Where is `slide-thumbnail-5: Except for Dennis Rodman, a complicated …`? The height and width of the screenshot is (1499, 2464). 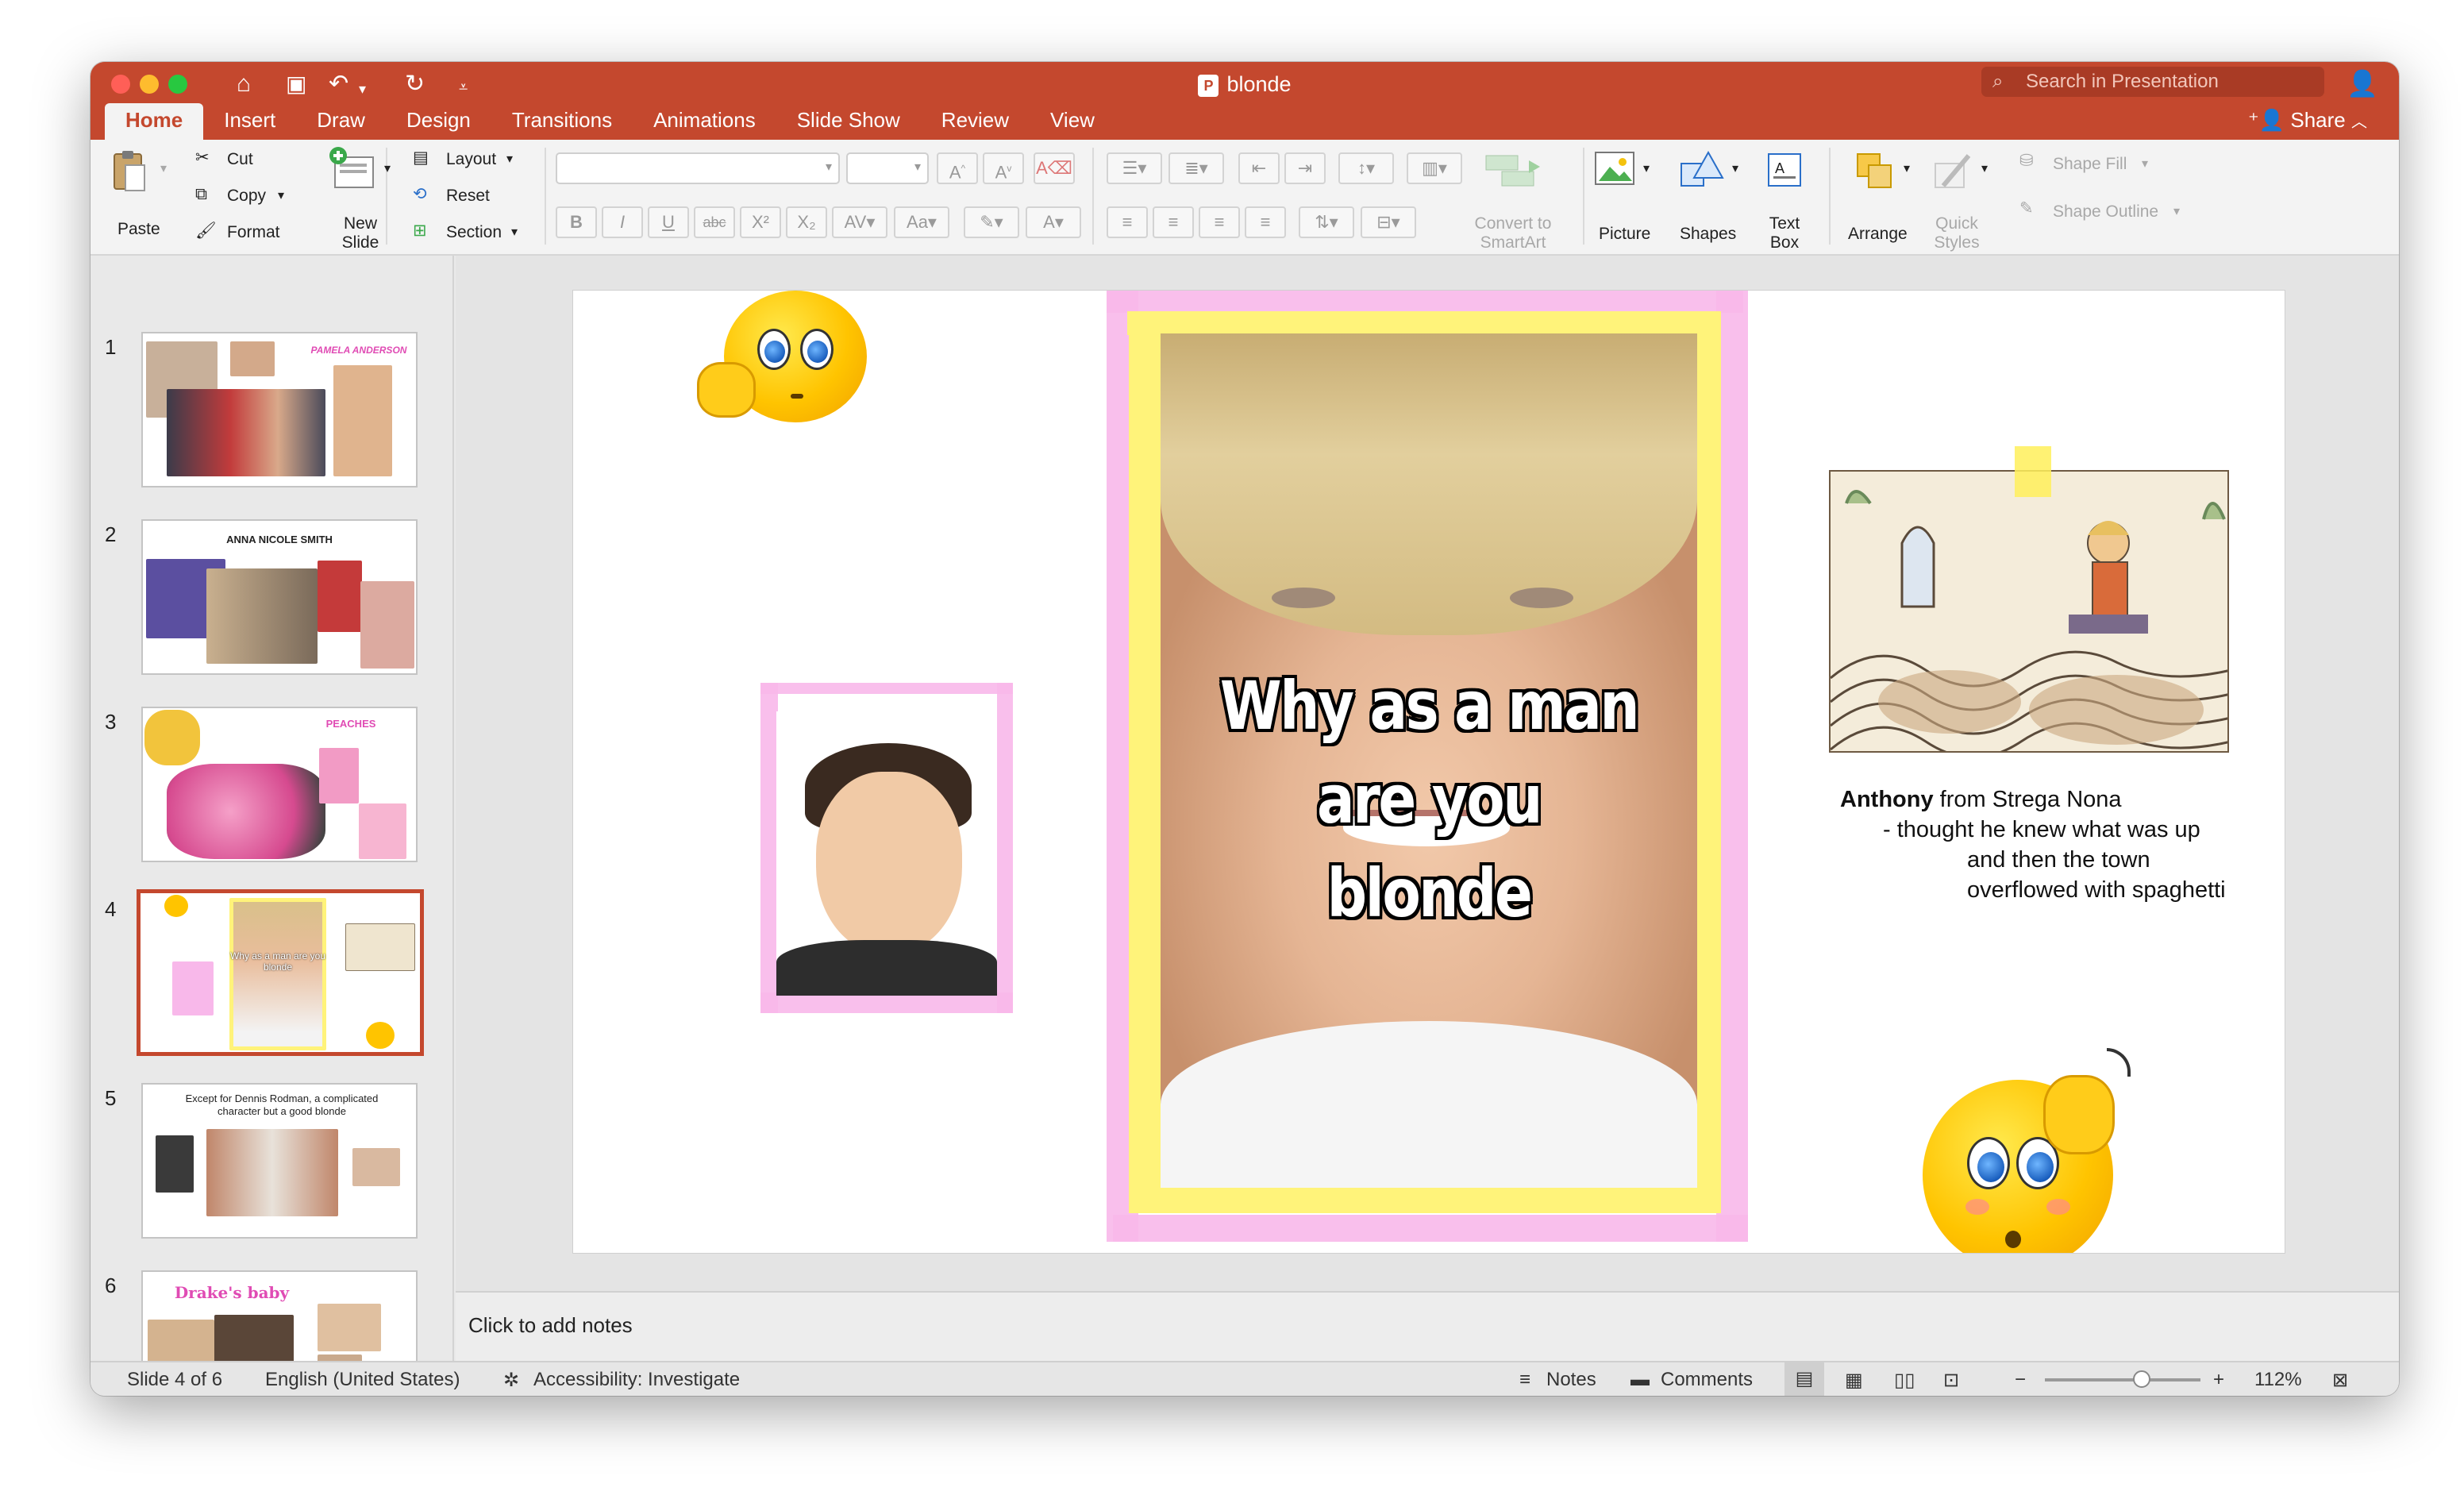
slide-thumbnail-5: Except for Dennis Rodman, a complicated … is located at coordinates (279, 1161).